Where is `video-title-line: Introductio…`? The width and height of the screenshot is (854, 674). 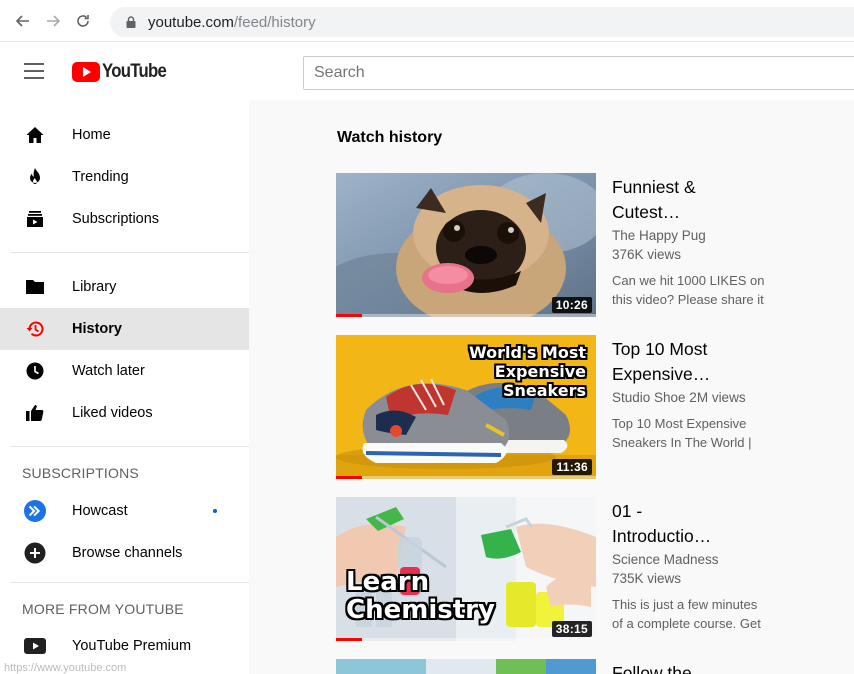 video-title-line: Introductio… is located at coordinates (662, 536).